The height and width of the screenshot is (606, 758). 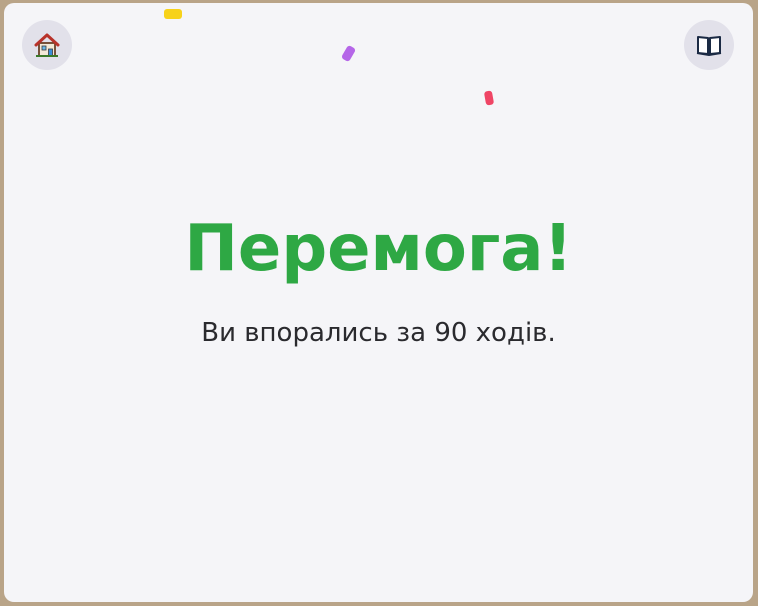 I want to click on open-book-icon, so click(x=709, y=45).